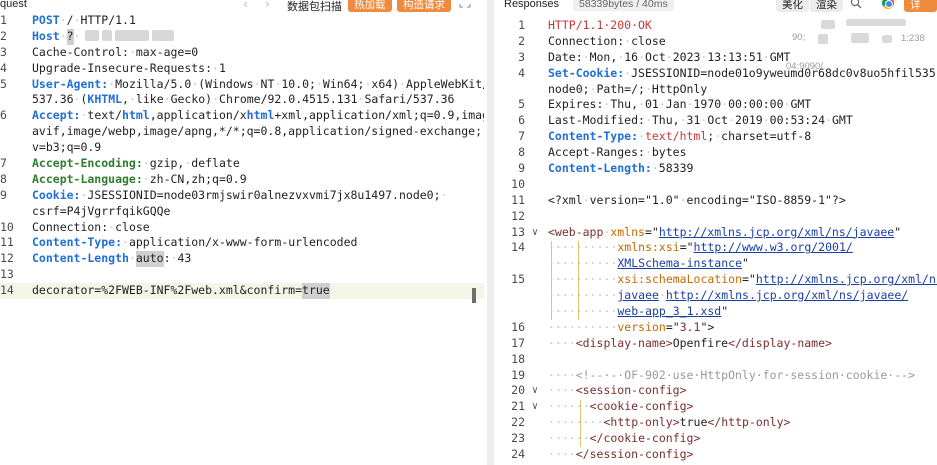 This screenshot has width=937, height=465. I want to click on detail-button: 详 情, so click(920, 13).